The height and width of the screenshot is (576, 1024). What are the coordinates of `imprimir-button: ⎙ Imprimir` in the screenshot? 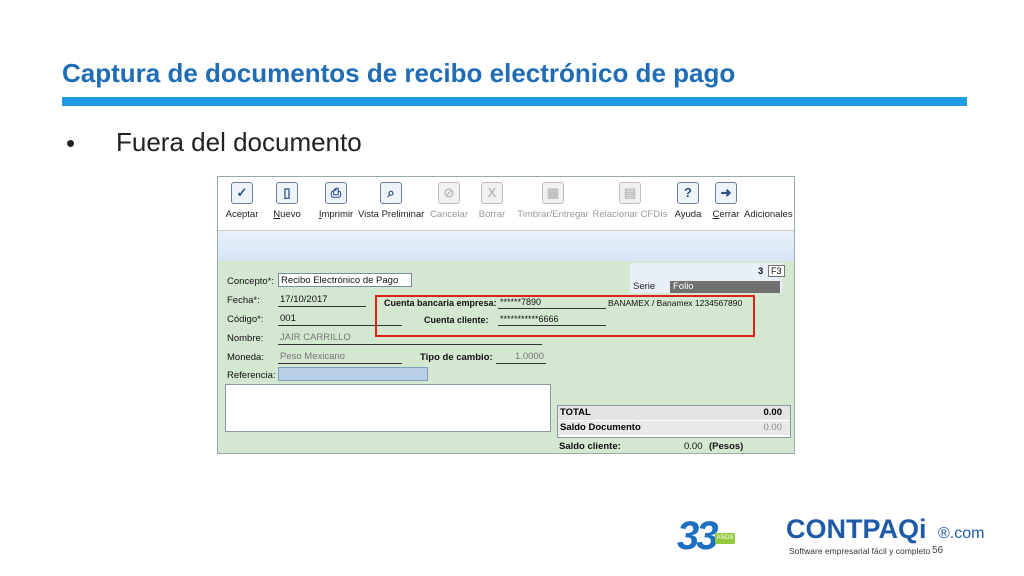 It's located at (336, 204).